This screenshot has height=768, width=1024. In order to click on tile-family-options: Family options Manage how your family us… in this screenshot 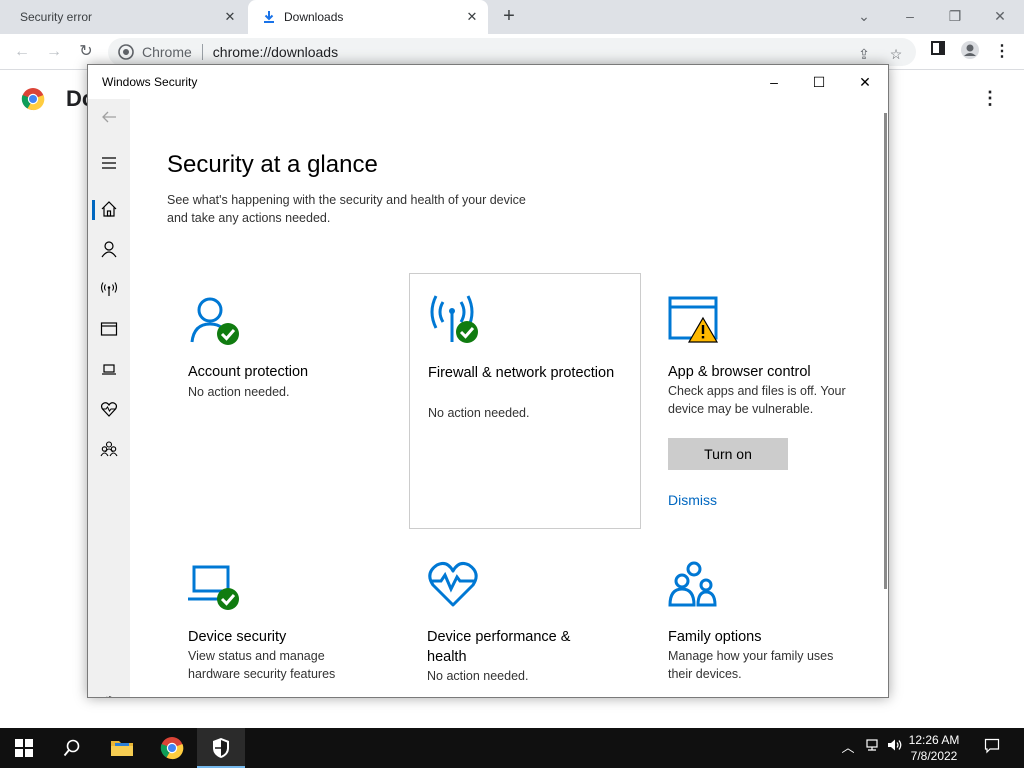, I will do `click(766, 618)`.